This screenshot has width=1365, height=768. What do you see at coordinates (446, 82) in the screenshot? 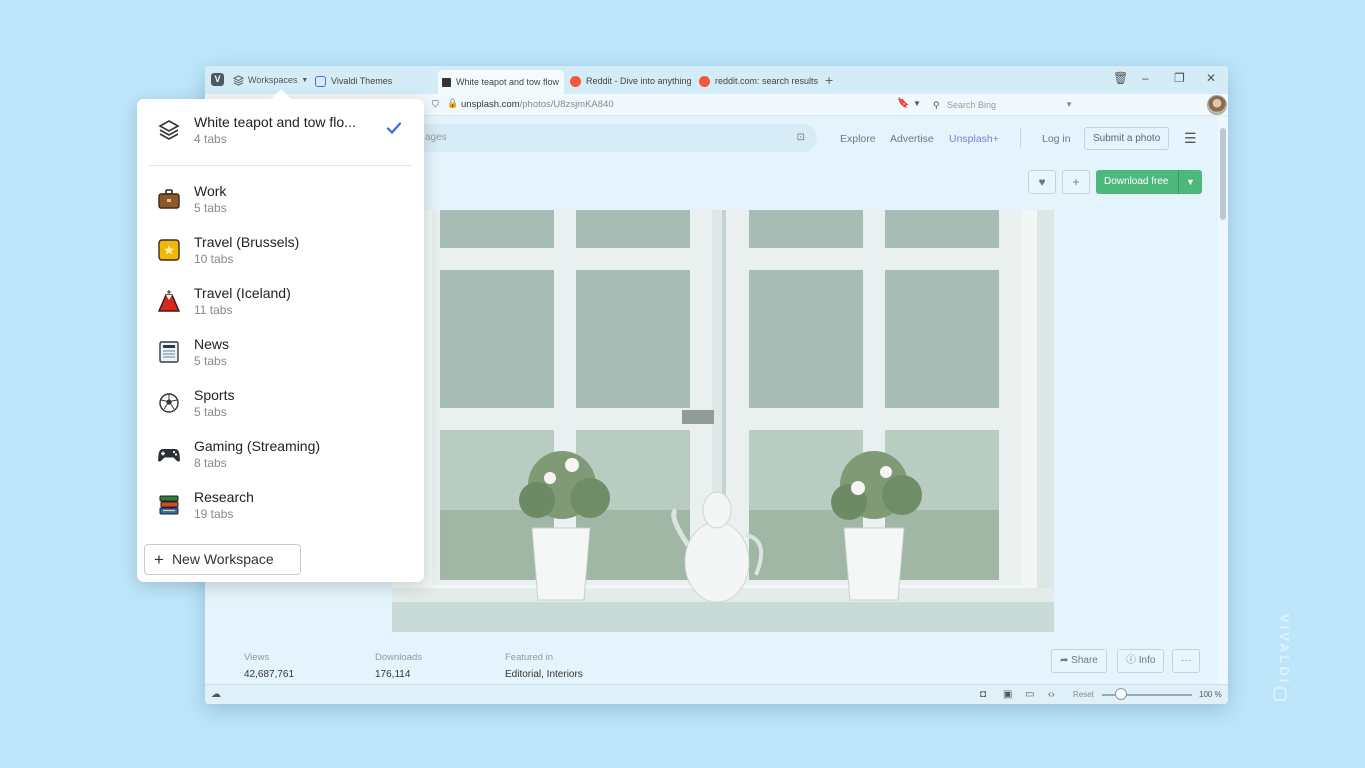
I see `unsplash-icon` at bounding box center [446, 82].